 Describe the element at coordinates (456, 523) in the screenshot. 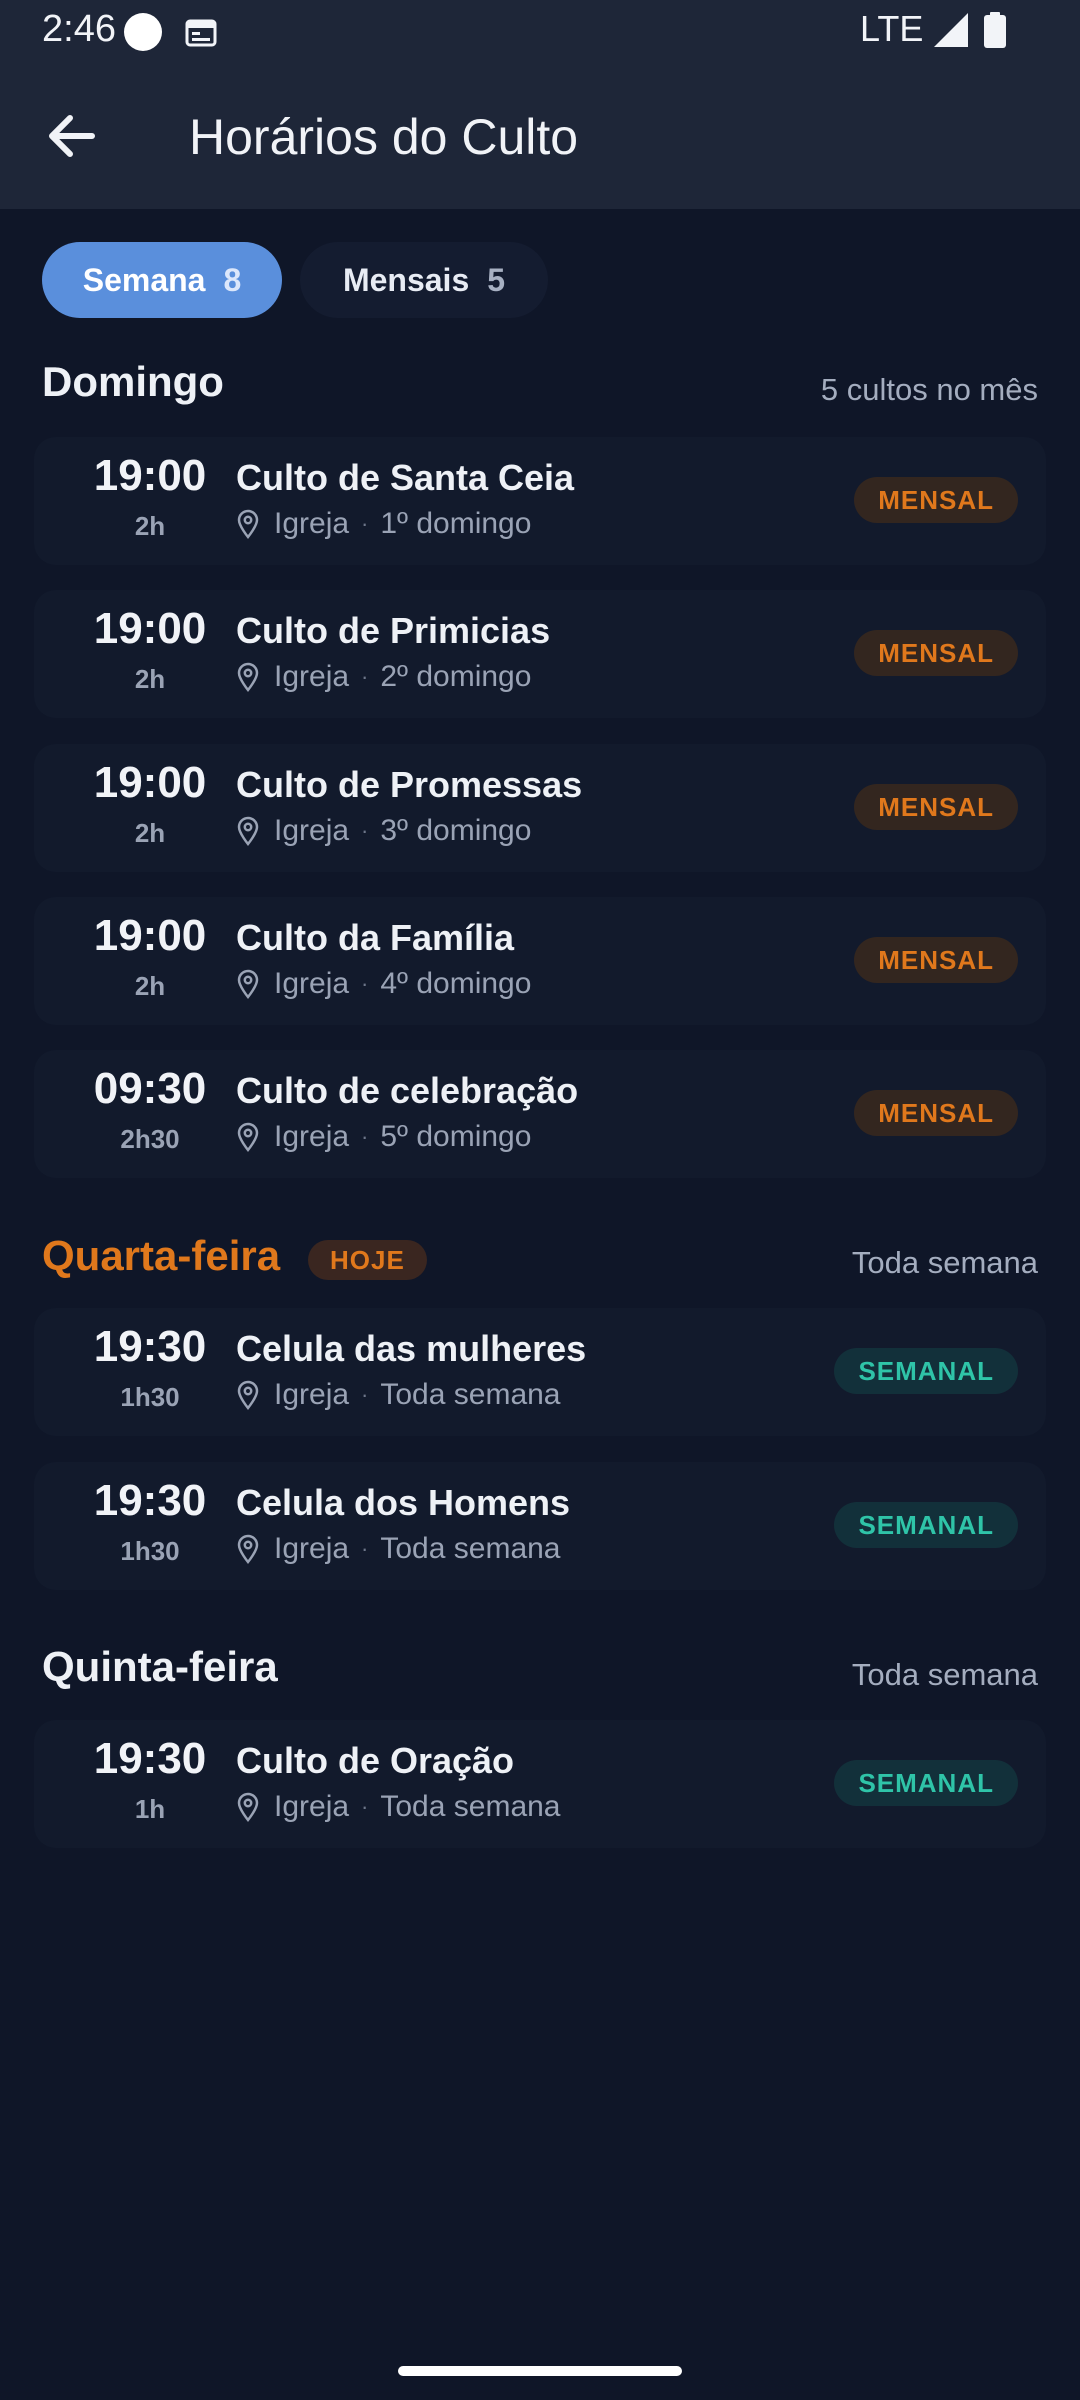

I see `service-recurrence: 1º domingo` at that location.